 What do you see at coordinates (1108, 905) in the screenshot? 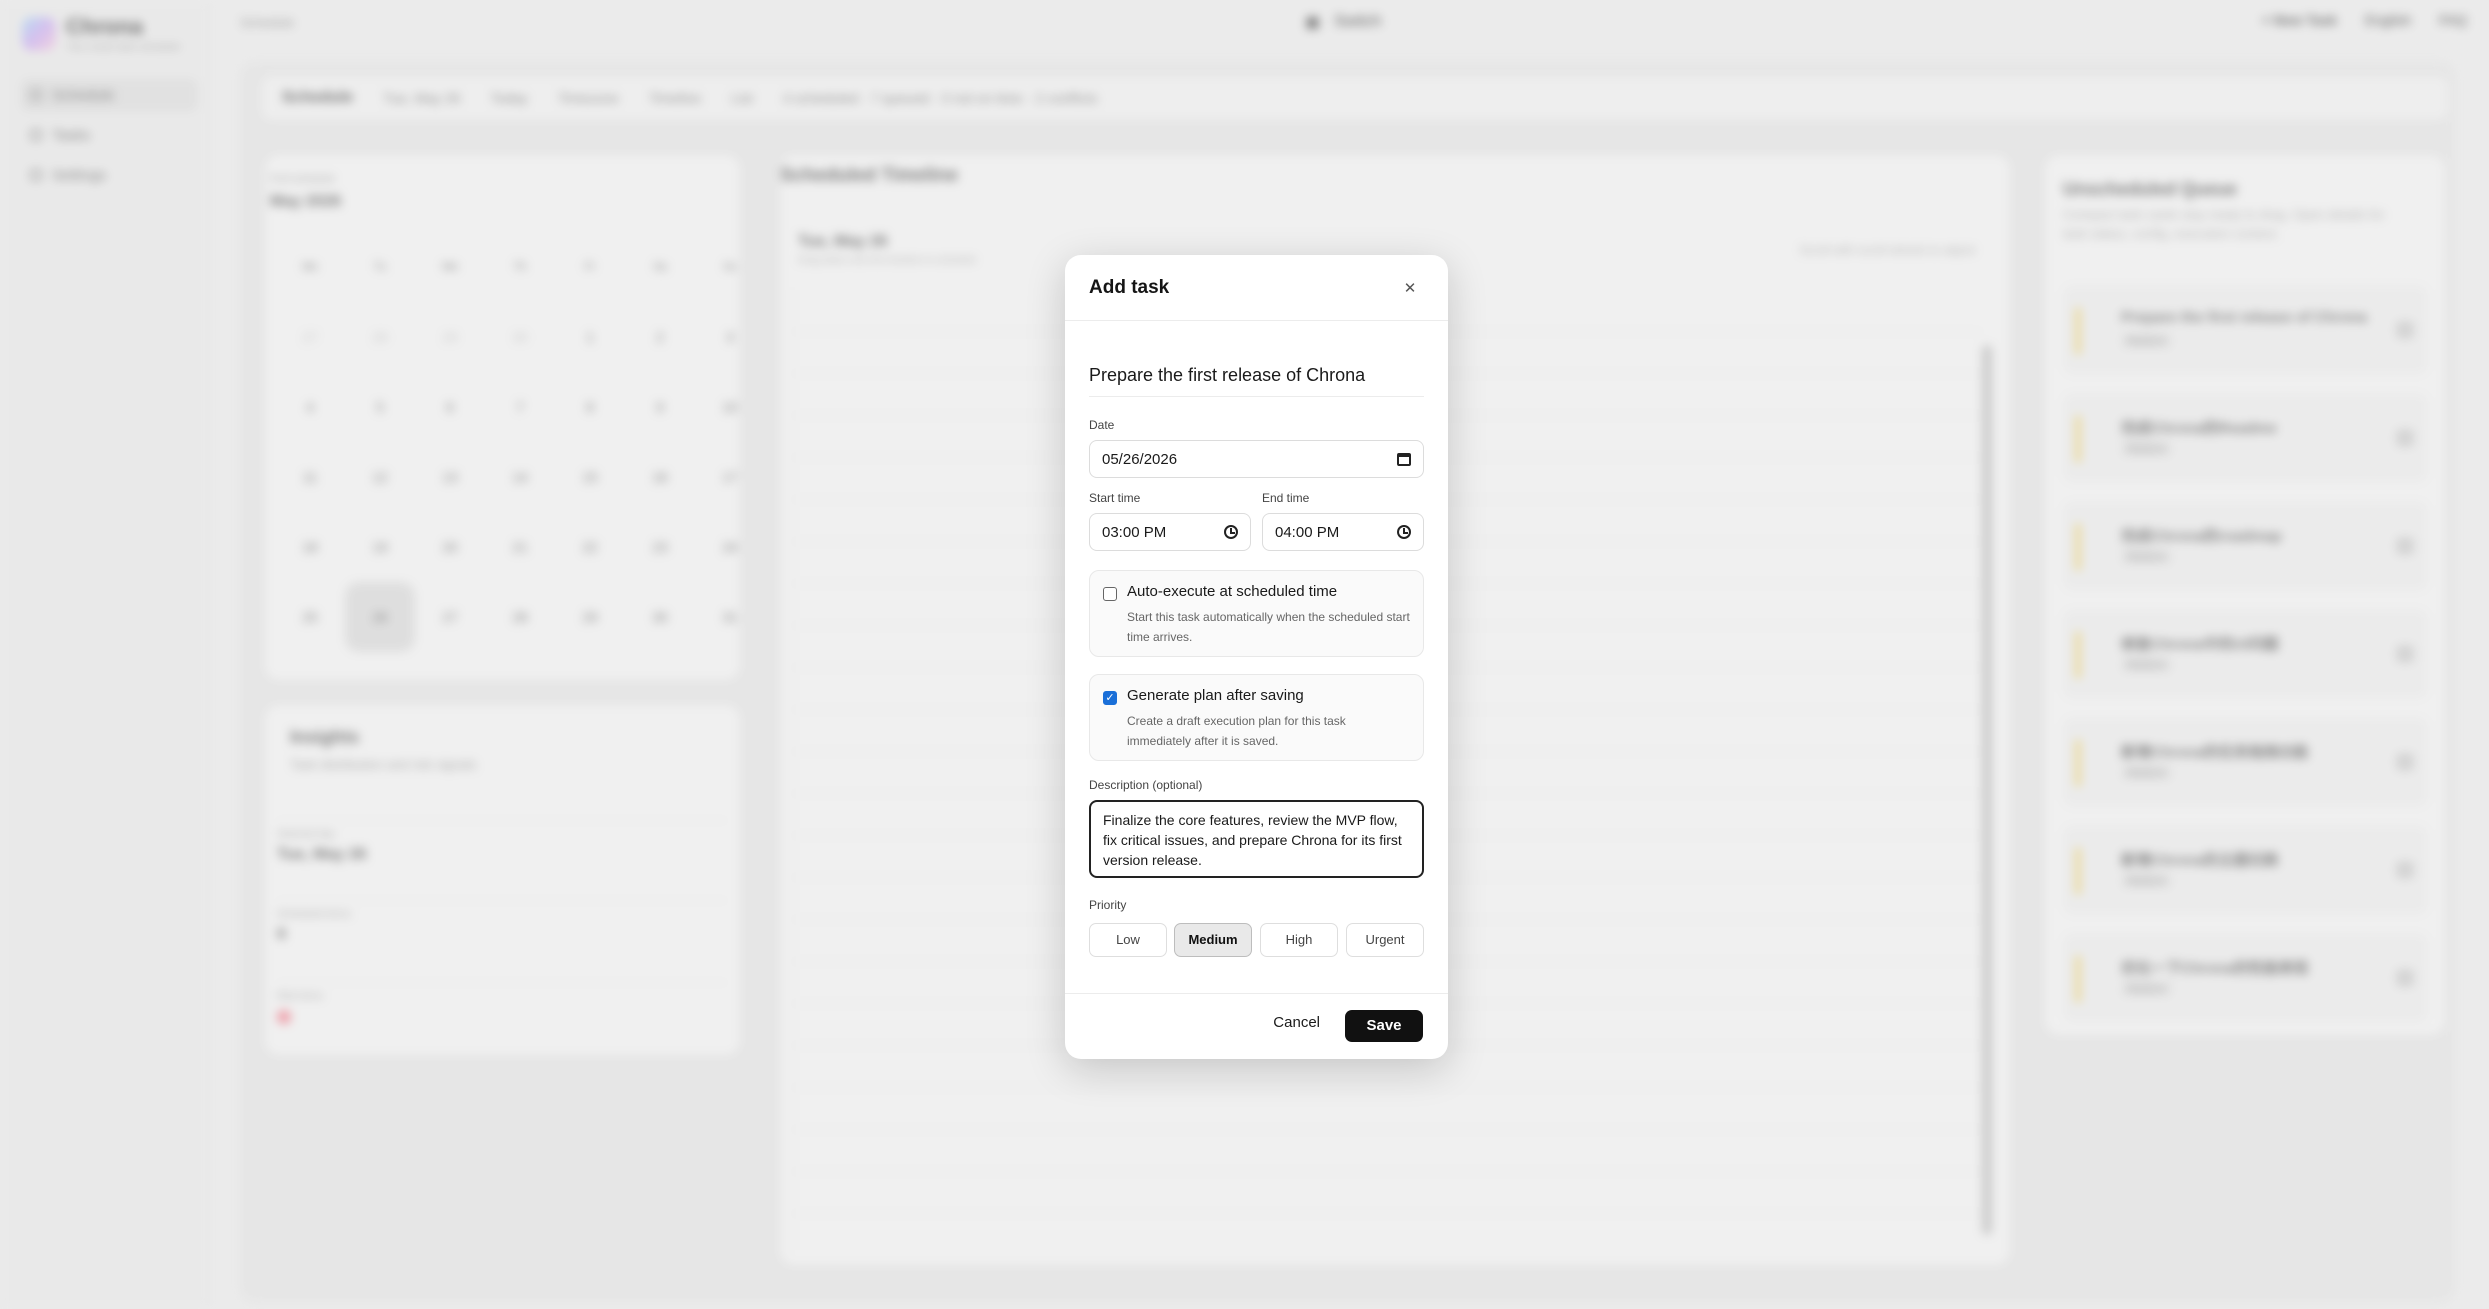
I see `priority-label: Priority` at bounding box center [1108, 905].